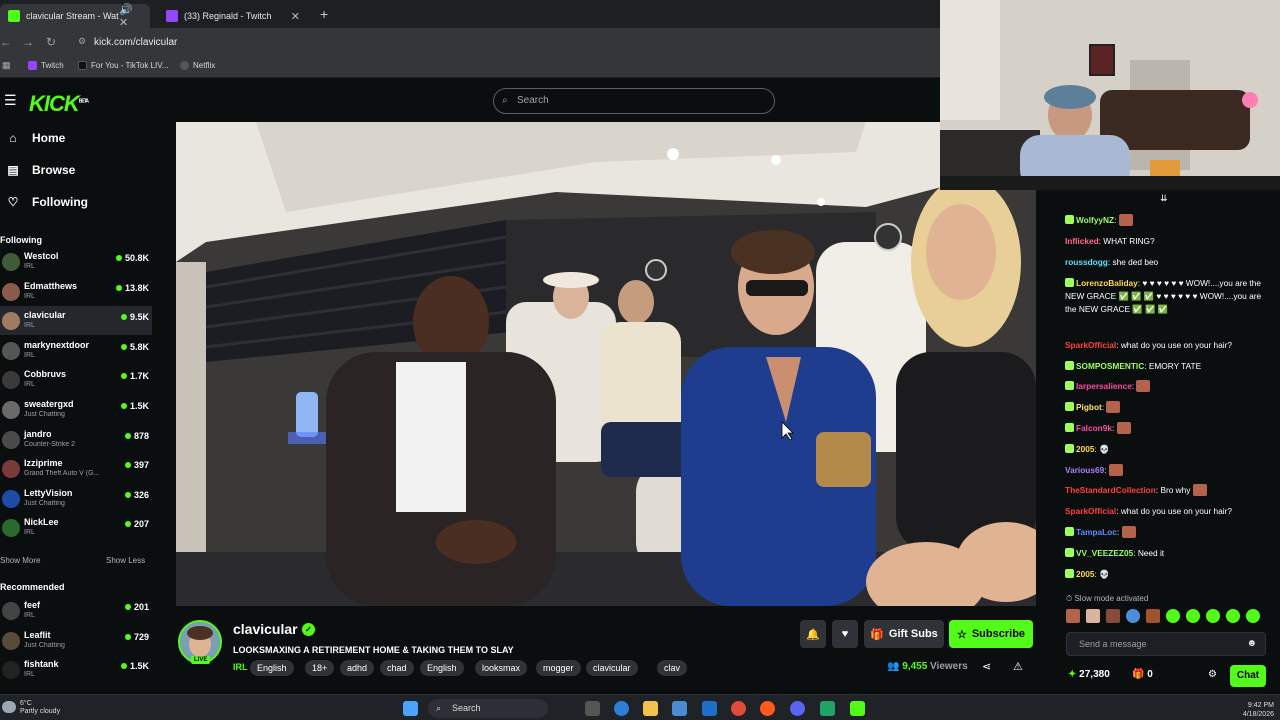 This screenshot has height=720, width=1280. I want to click on sidebar-channel-nicklee: NickLee IRL 207, so click(76, 527).